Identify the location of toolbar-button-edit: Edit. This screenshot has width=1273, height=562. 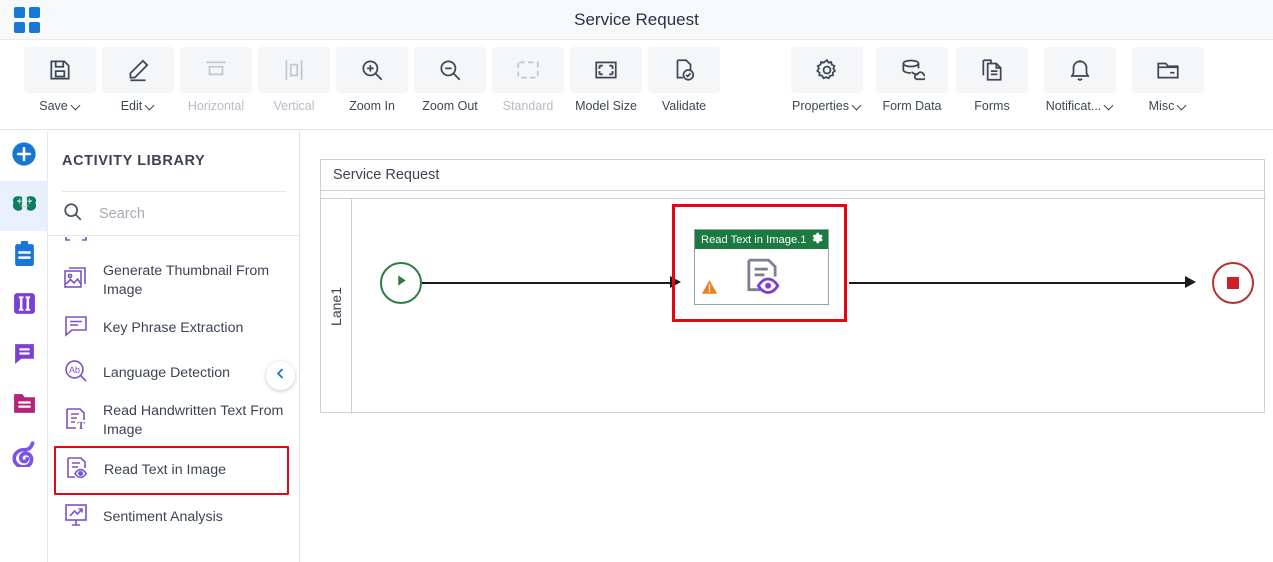
(138, 80).